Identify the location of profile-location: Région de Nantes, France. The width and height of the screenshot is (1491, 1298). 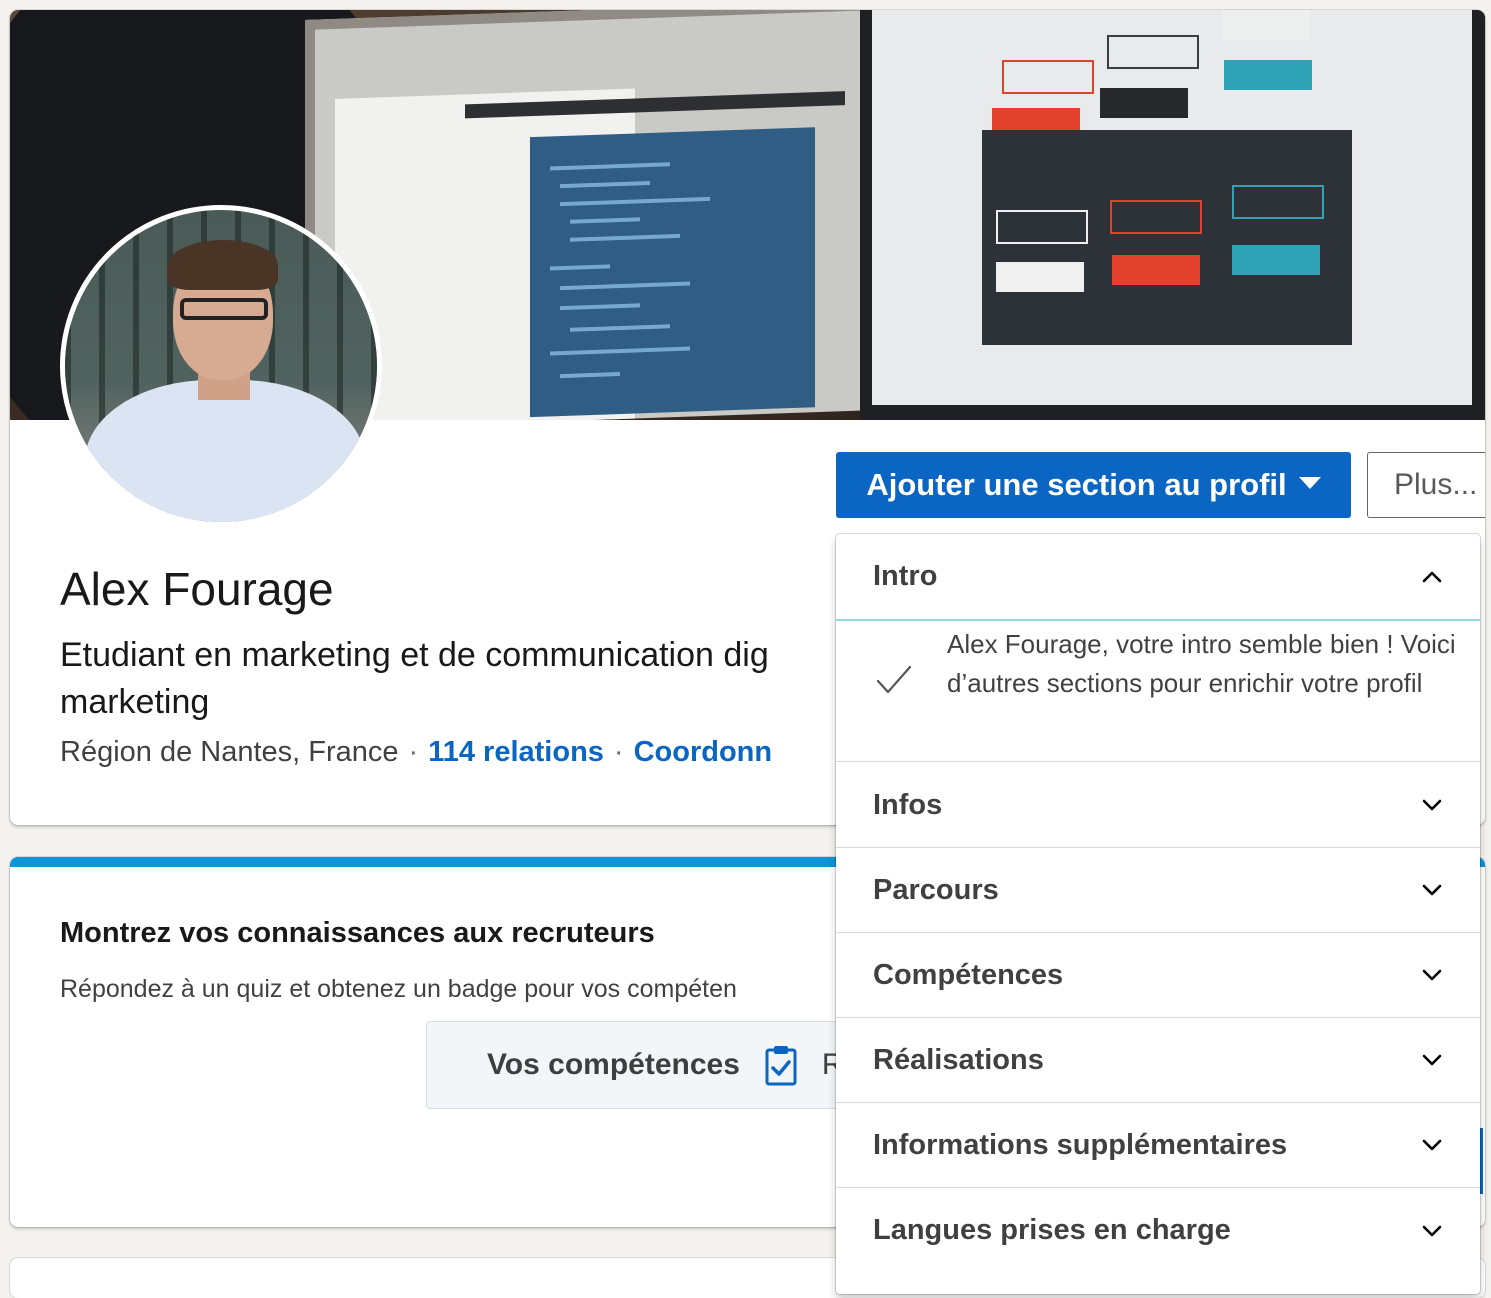
(229, 752).